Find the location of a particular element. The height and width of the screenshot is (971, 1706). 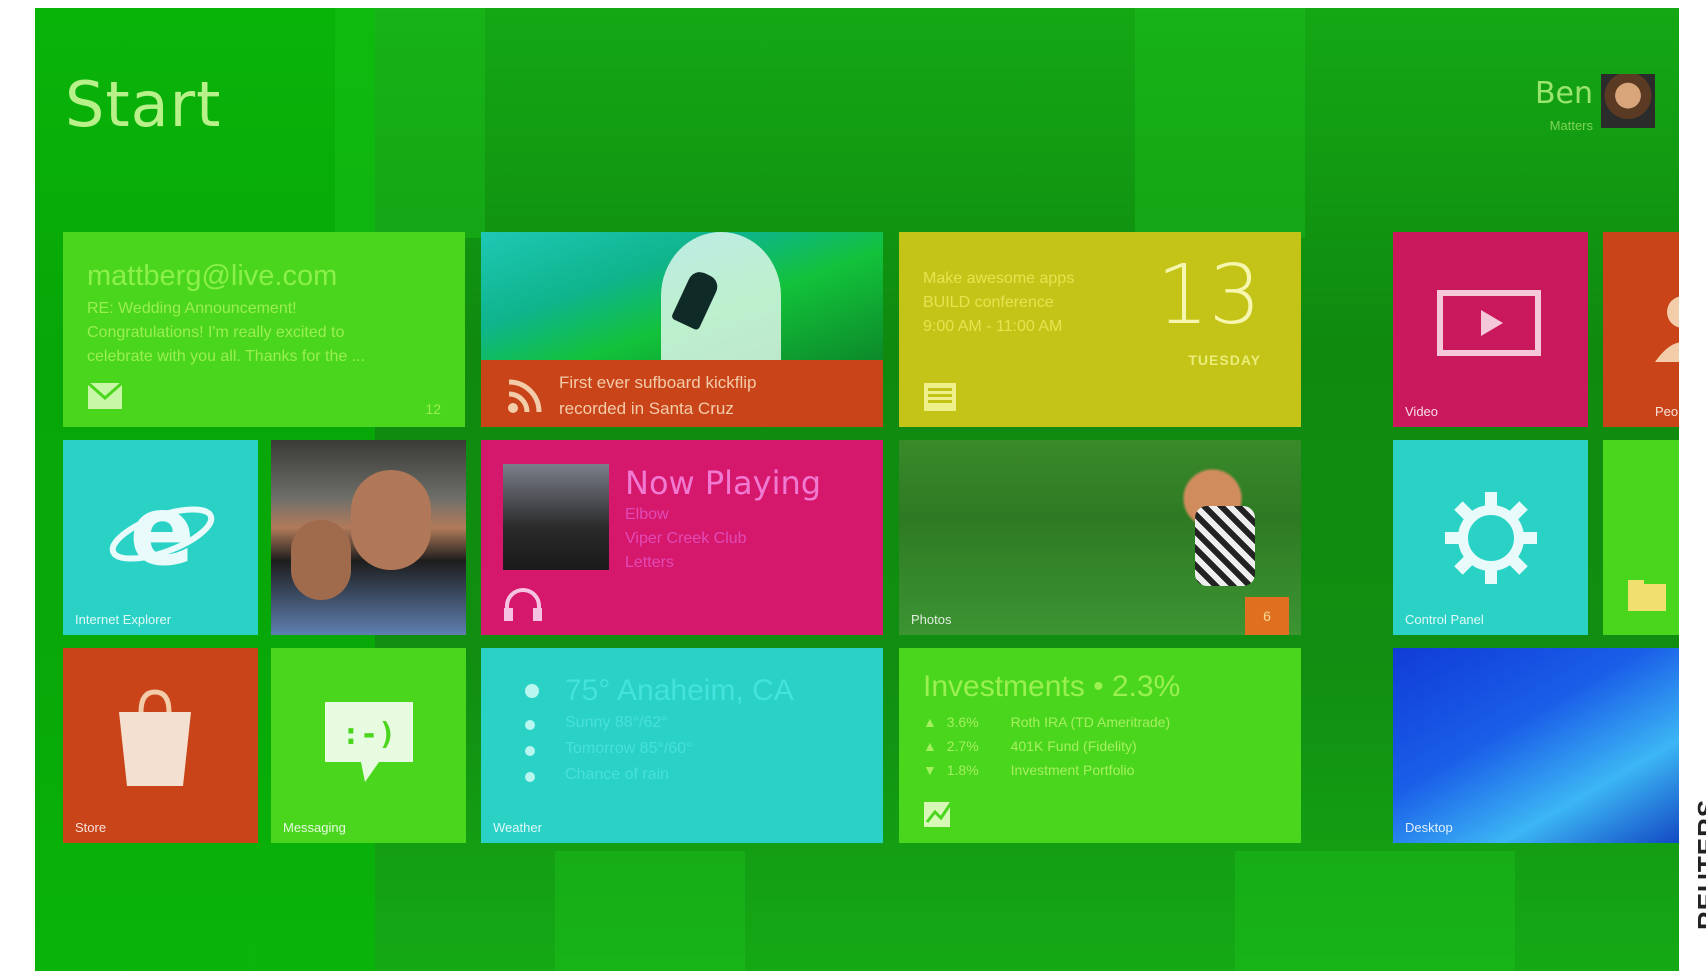

photos-label: Photos is located at coordinates (931, 619).